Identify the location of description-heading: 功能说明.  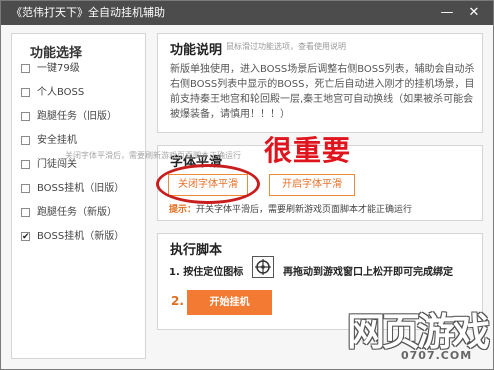
(196, 50).